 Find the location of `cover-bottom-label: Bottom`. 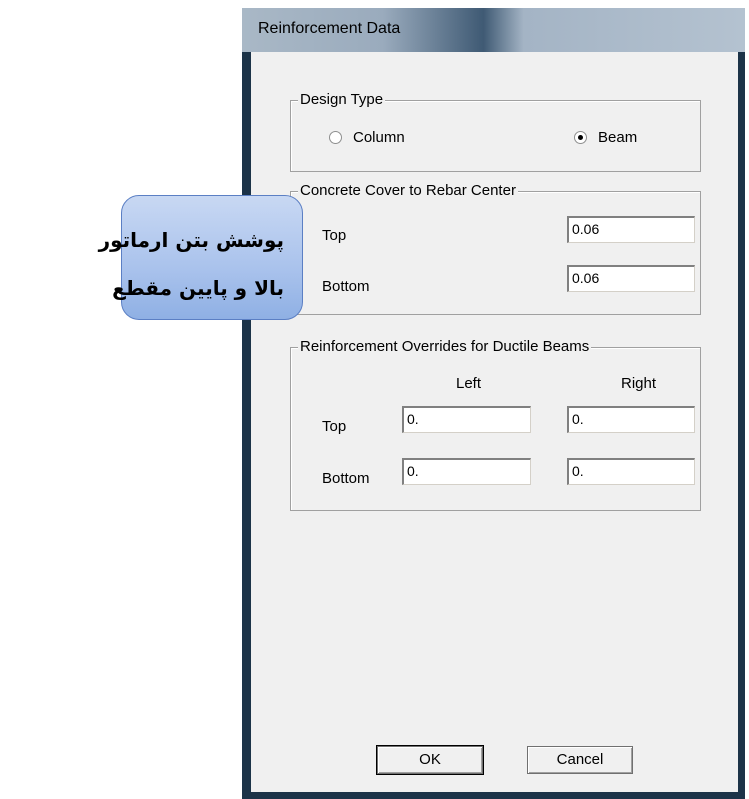

cover-bottom-label: Bottom is located at coordinates (346, 286).